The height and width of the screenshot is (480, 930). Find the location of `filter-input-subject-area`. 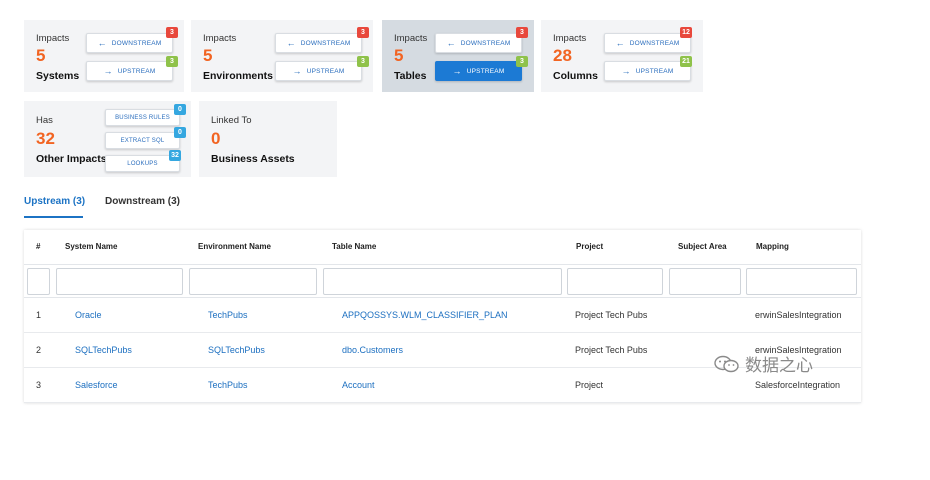

filter-input-subject-area is located at coordinates (705, 281).